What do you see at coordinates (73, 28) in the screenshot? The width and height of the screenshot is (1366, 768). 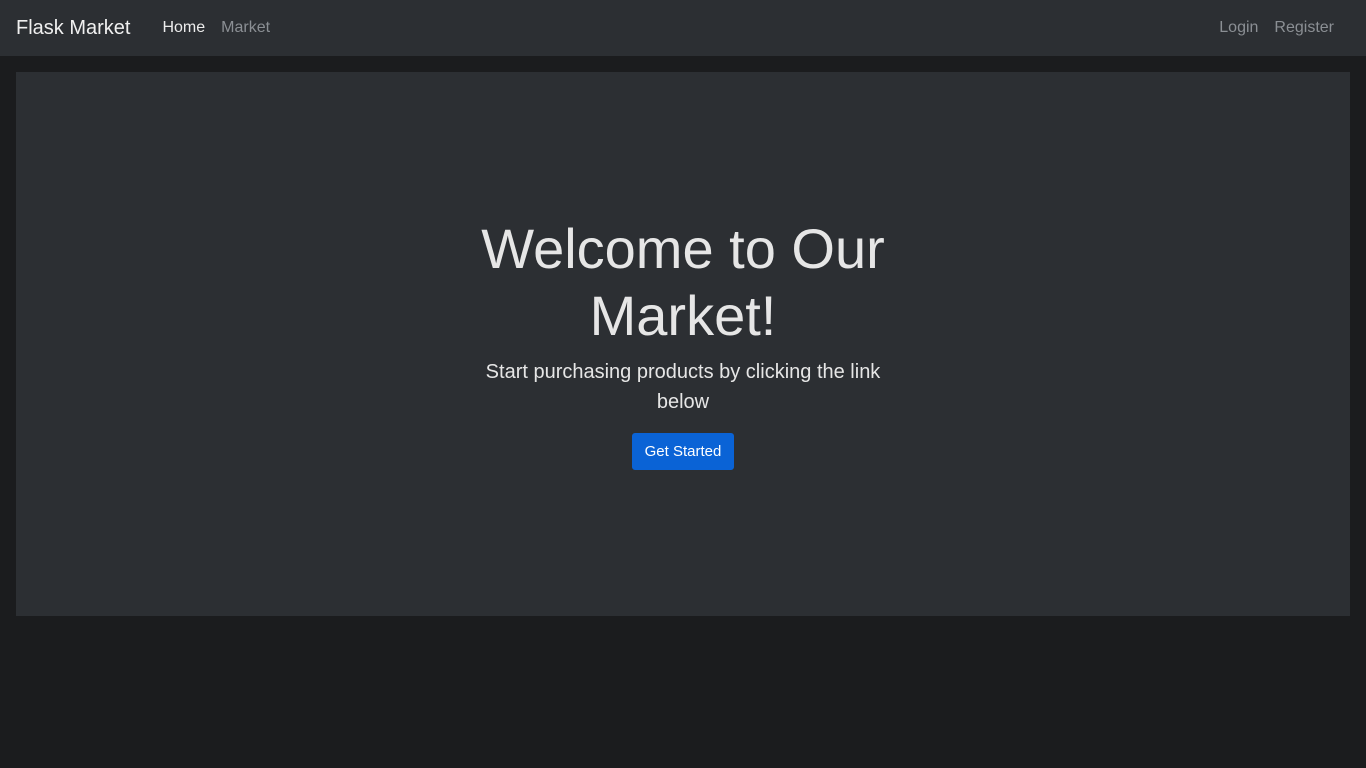 I see `brand-link: Flask Market` at bounding box center [73, 28].